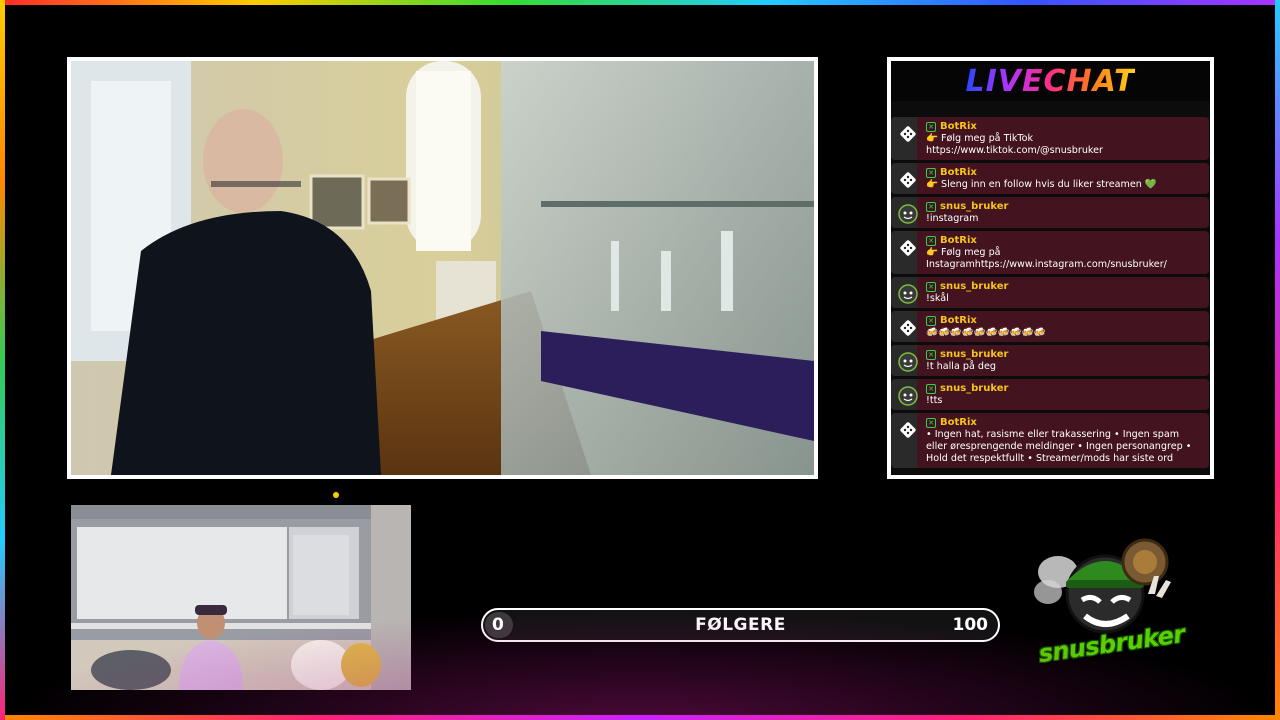  Describe the element at coordinates (640, 717) in the screenshot. I see `border-bottom` at that location.